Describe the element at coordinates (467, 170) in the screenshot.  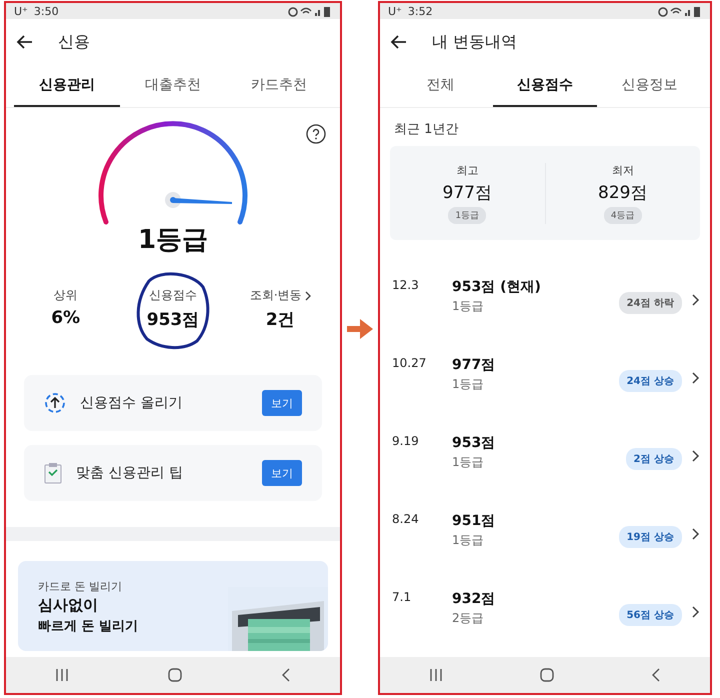
I see `summary-label: 최고` at that location.